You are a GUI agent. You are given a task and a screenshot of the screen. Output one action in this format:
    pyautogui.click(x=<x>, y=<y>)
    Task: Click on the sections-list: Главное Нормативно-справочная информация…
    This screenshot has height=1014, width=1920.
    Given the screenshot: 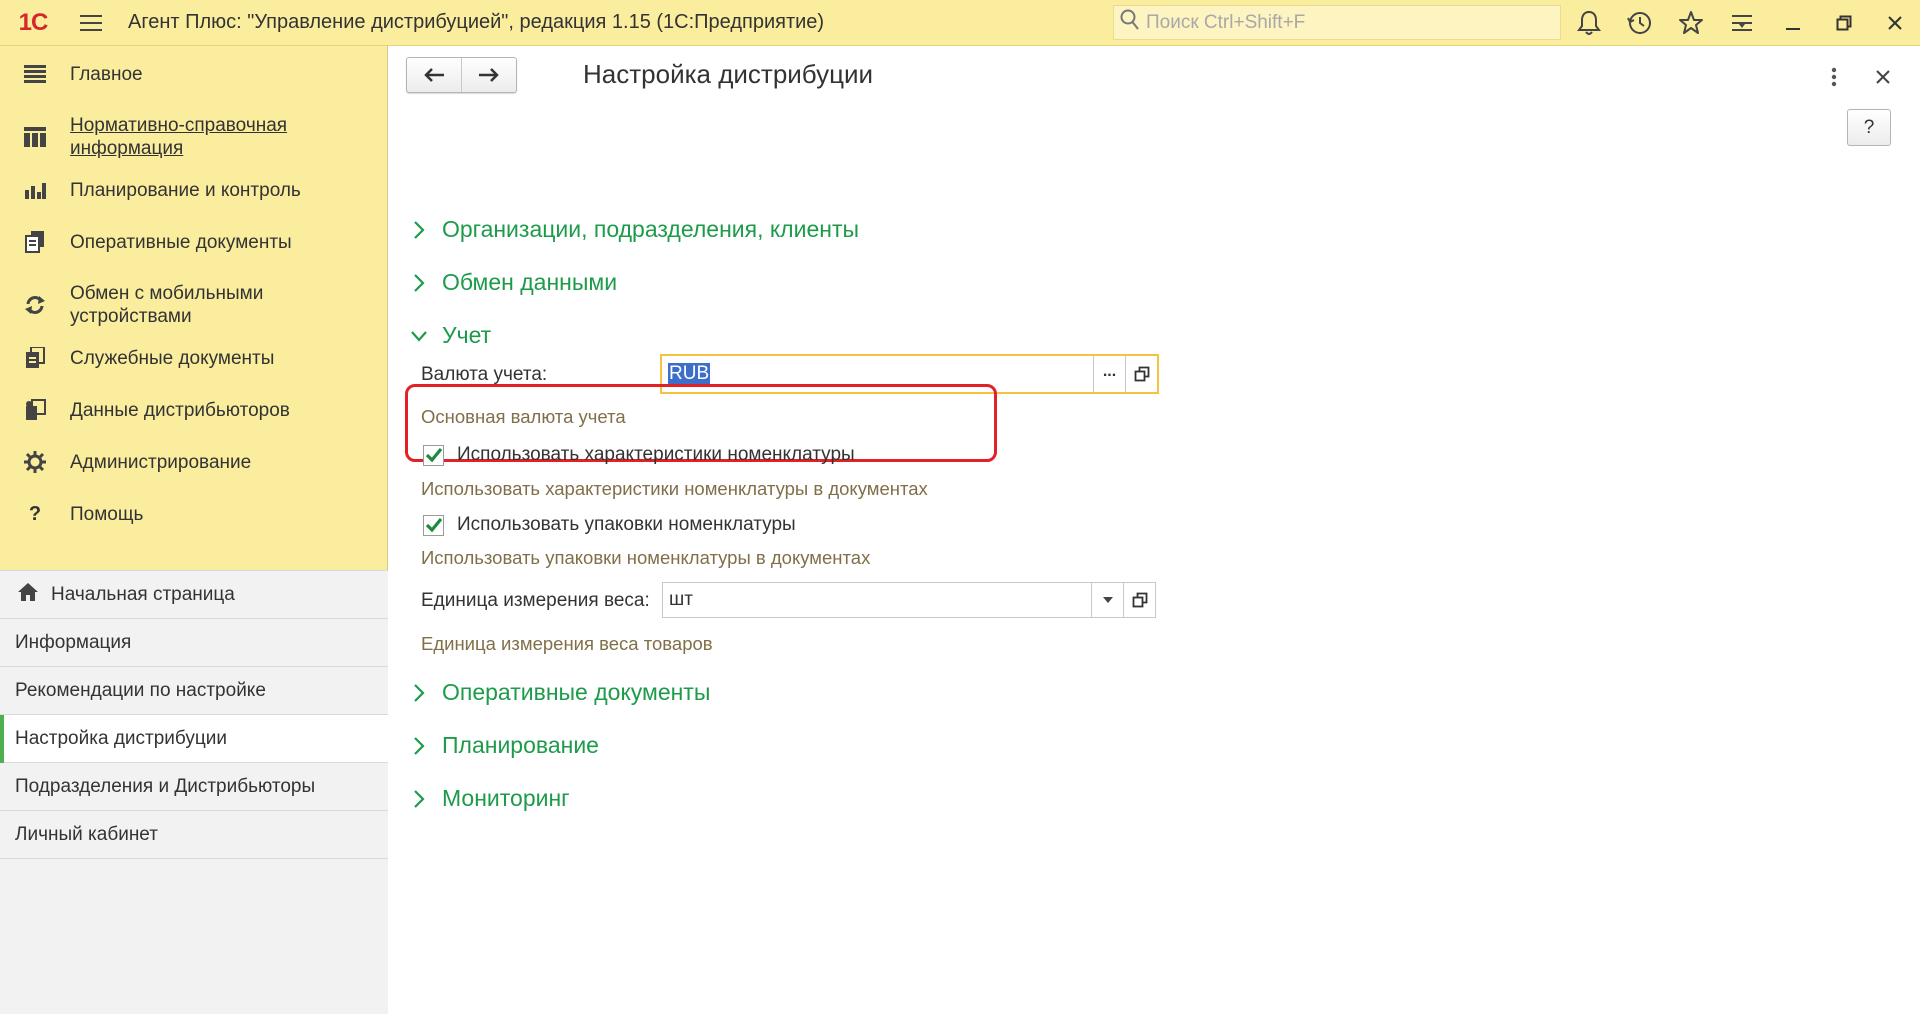 What is the action you would take?
    pyautogui.click(x=193, y=294)
    